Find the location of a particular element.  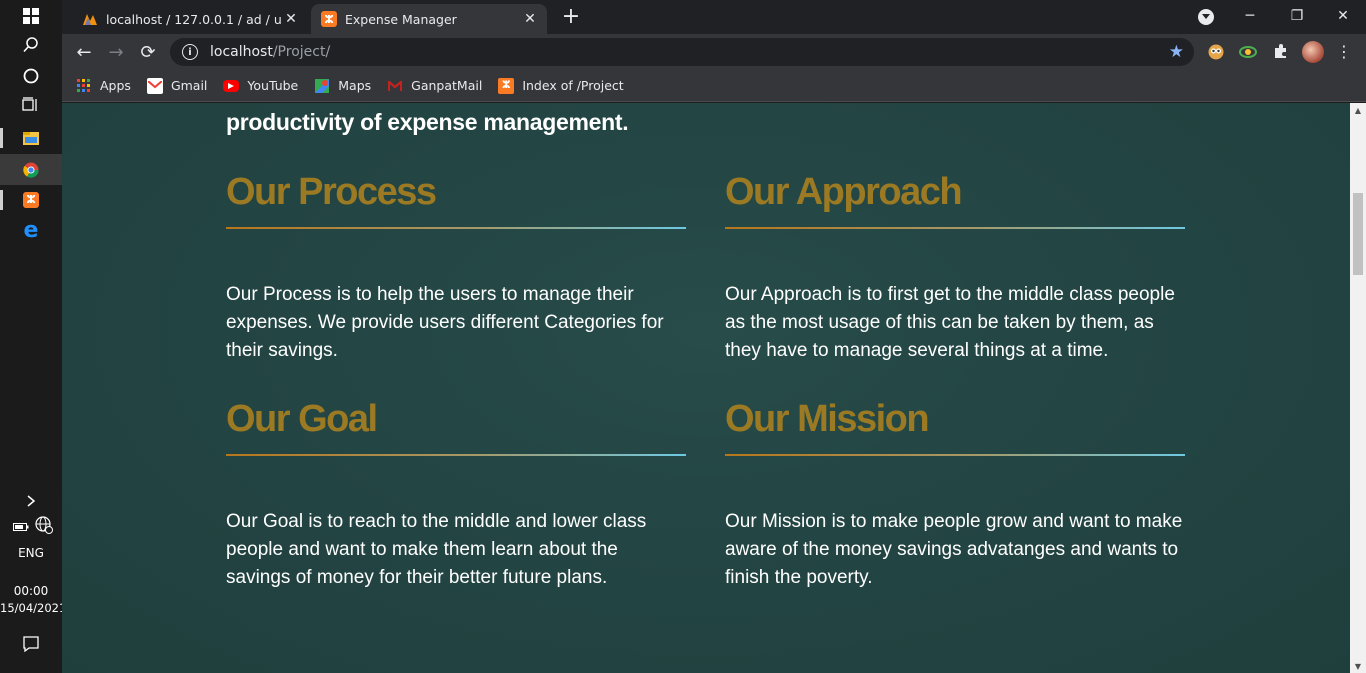

section-heading: Our Mission is located at coordinates (827, 419).